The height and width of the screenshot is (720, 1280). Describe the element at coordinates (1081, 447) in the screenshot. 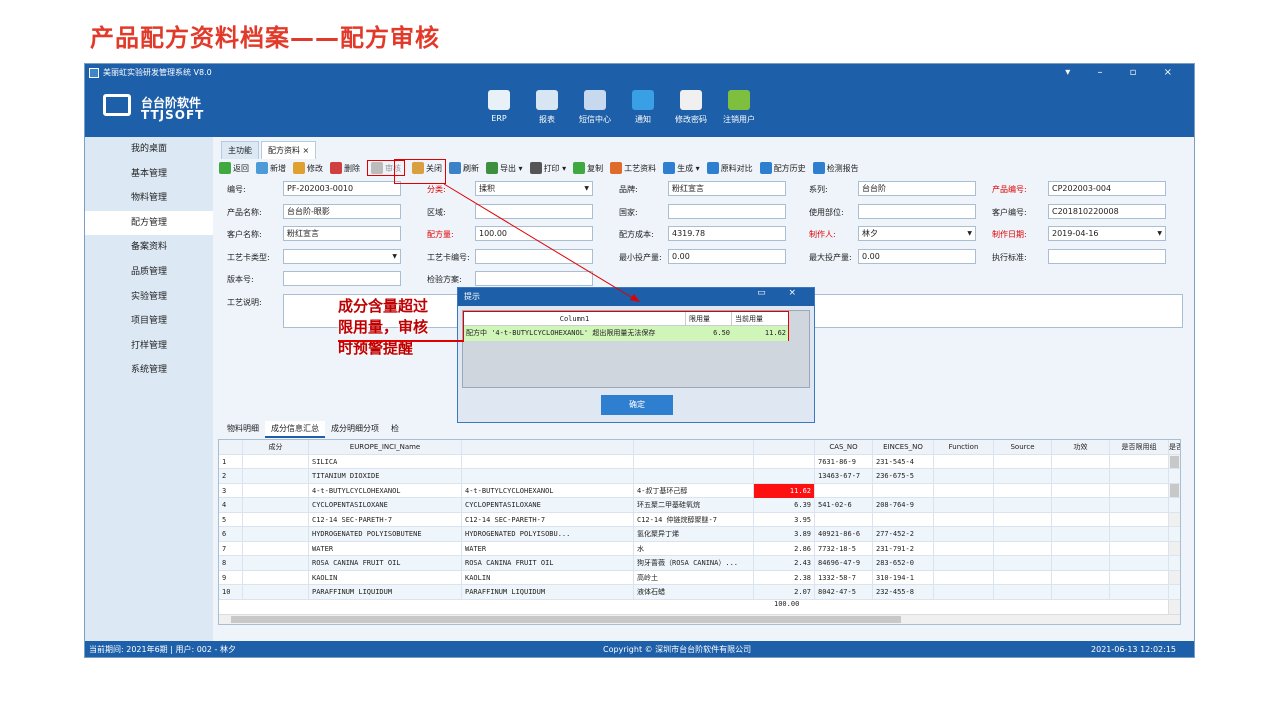

I see `grid-header-cell: 功效` at that location.